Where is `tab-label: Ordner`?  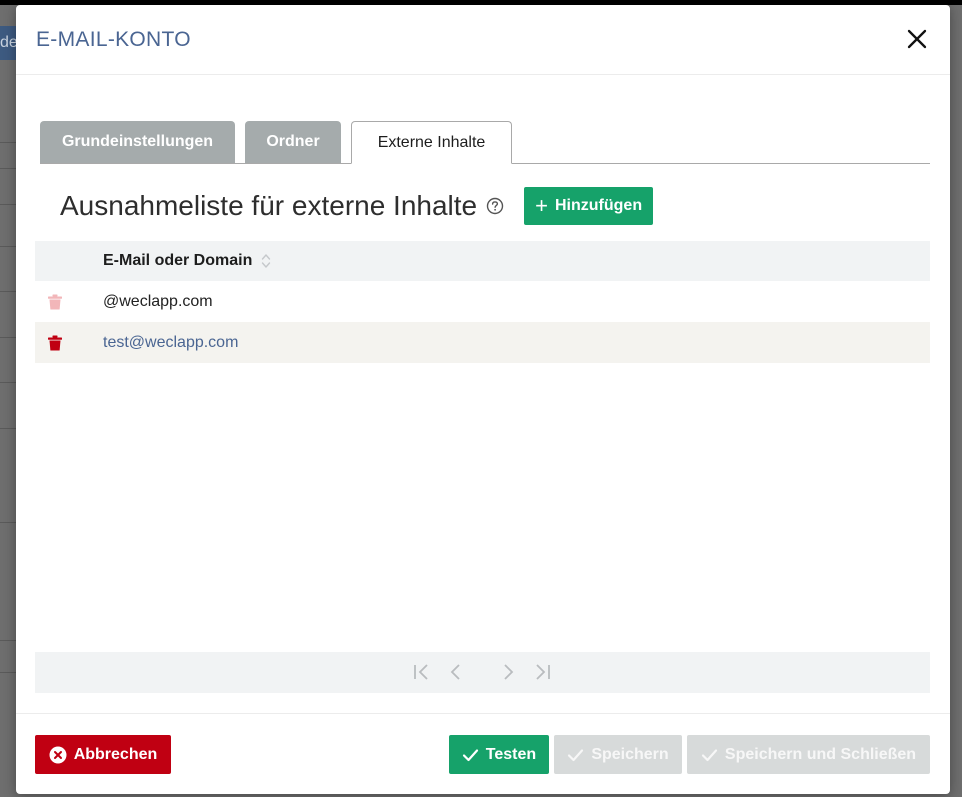
tab-label: Ordner is located at coordinates (293, 141).